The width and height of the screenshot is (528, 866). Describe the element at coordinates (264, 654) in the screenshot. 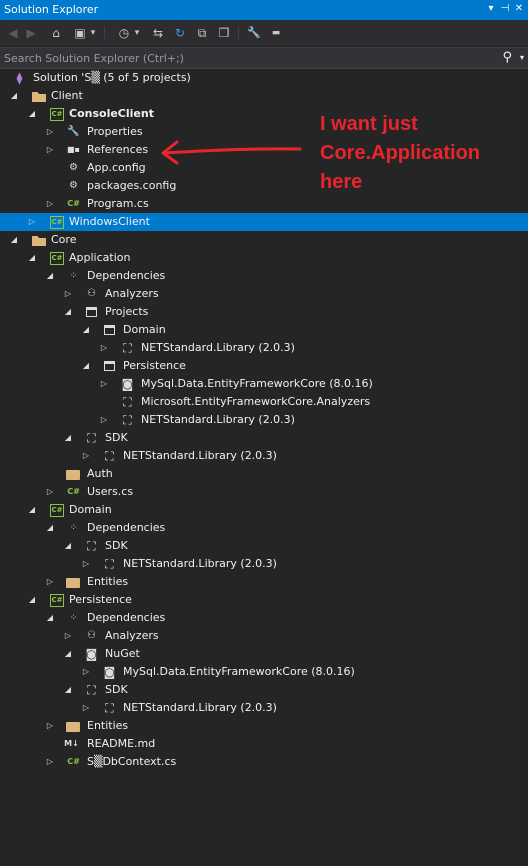

I see `tree-item-nuget: ◢ ◙ NuGet` at that location.